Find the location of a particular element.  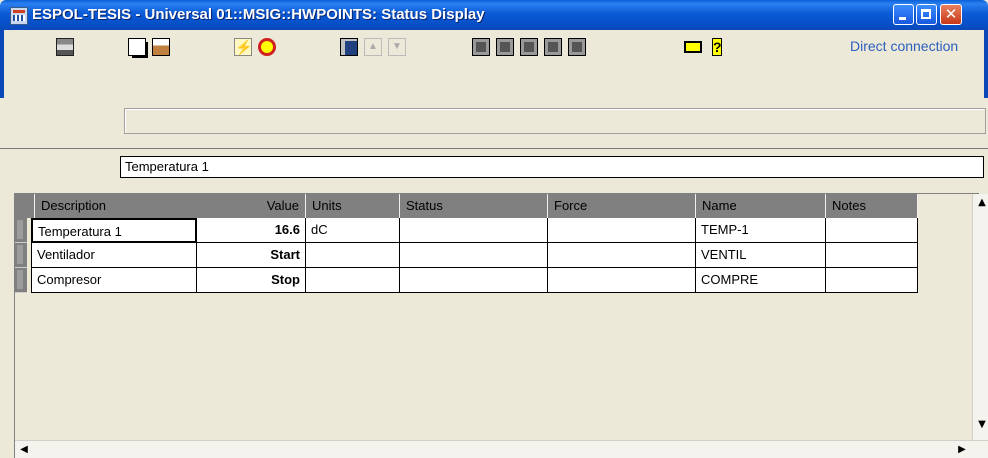

cell-value: 16.6 is located at coordinates (251, 230).